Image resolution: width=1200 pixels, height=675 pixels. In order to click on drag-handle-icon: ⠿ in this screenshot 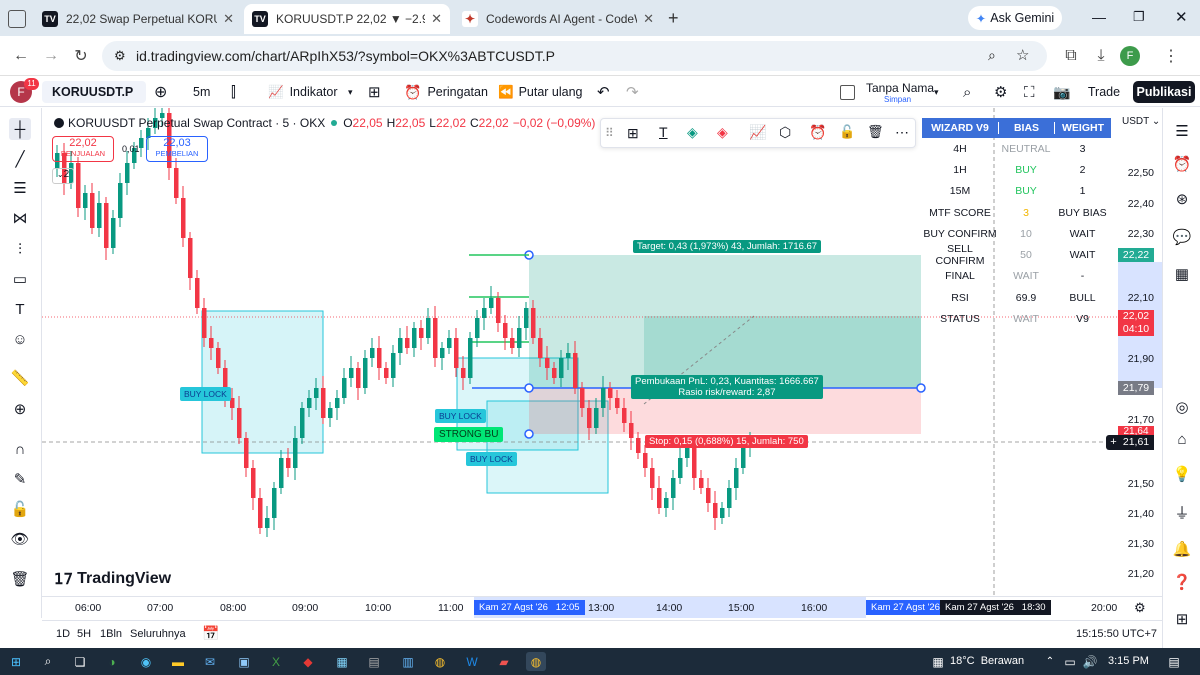, I will do `click(609, 133)`.